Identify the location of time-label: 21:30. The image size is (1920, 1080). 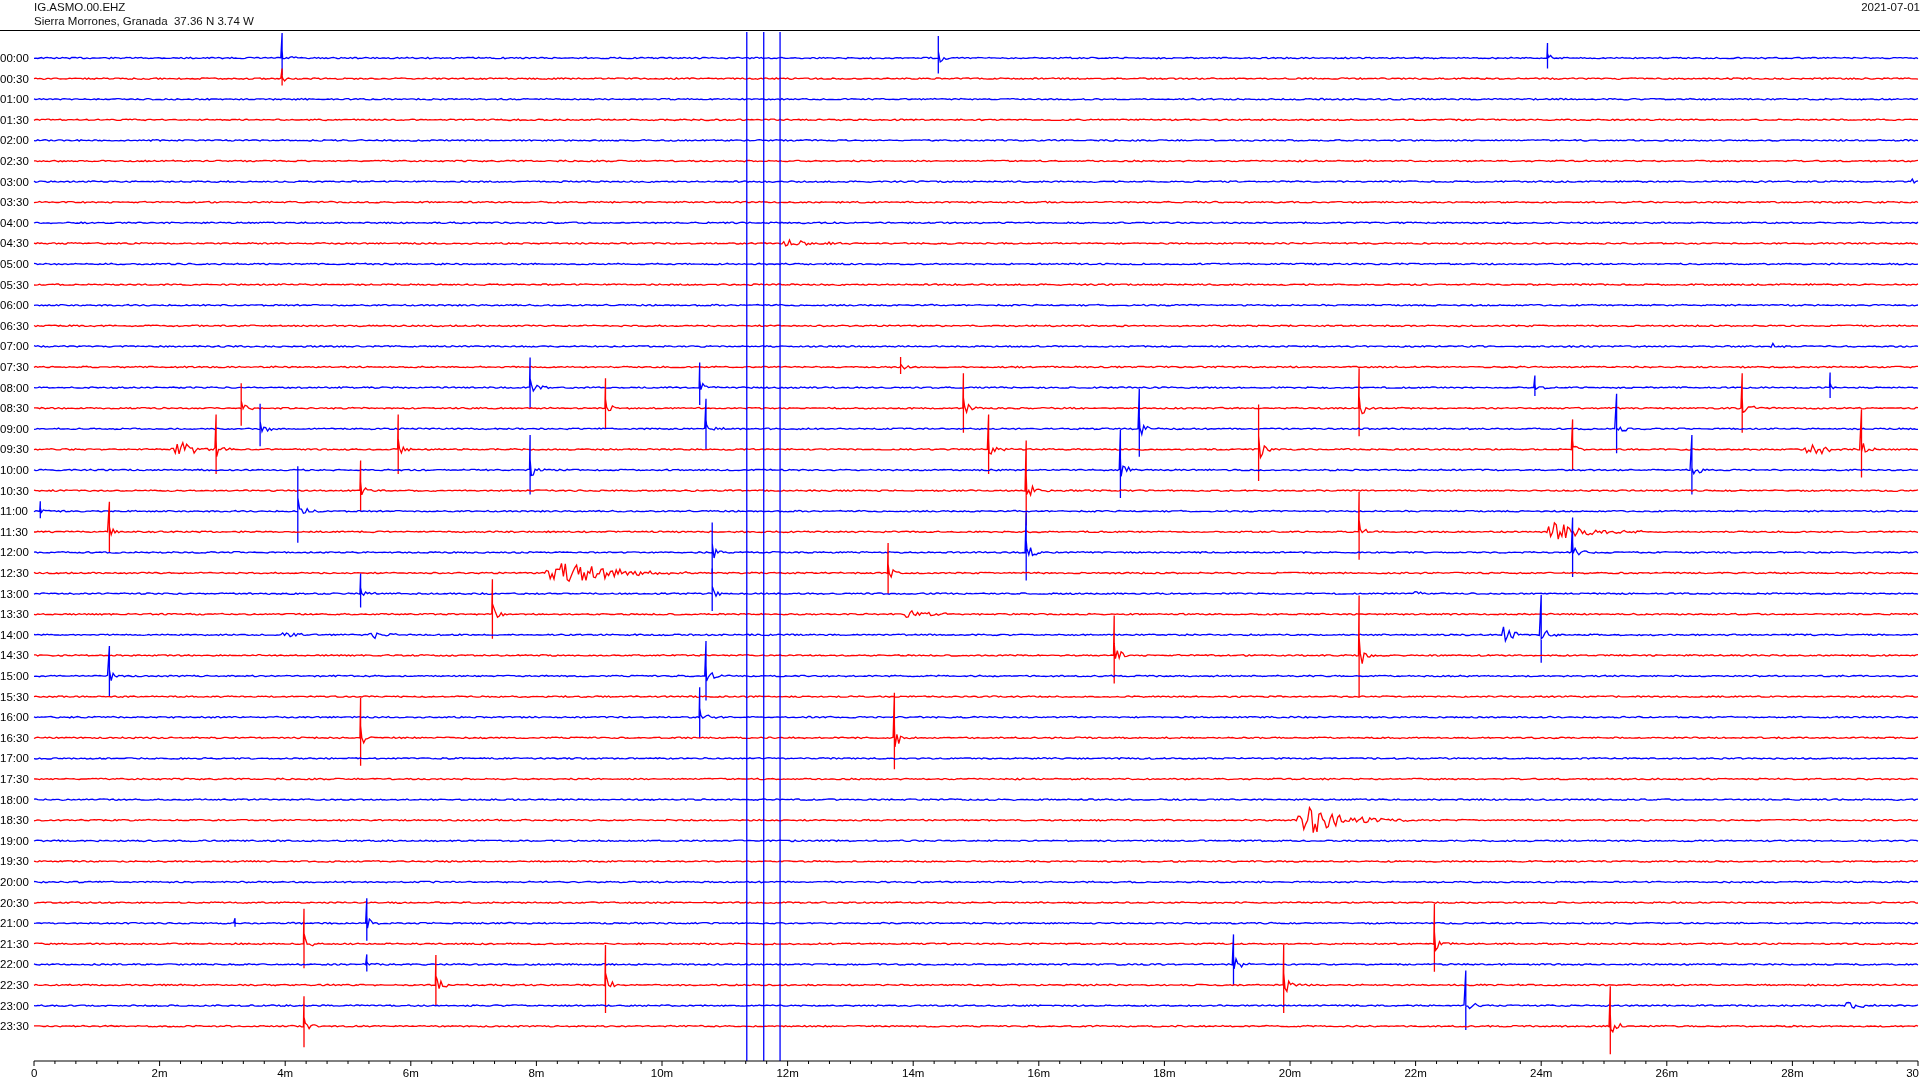
(14, 943).